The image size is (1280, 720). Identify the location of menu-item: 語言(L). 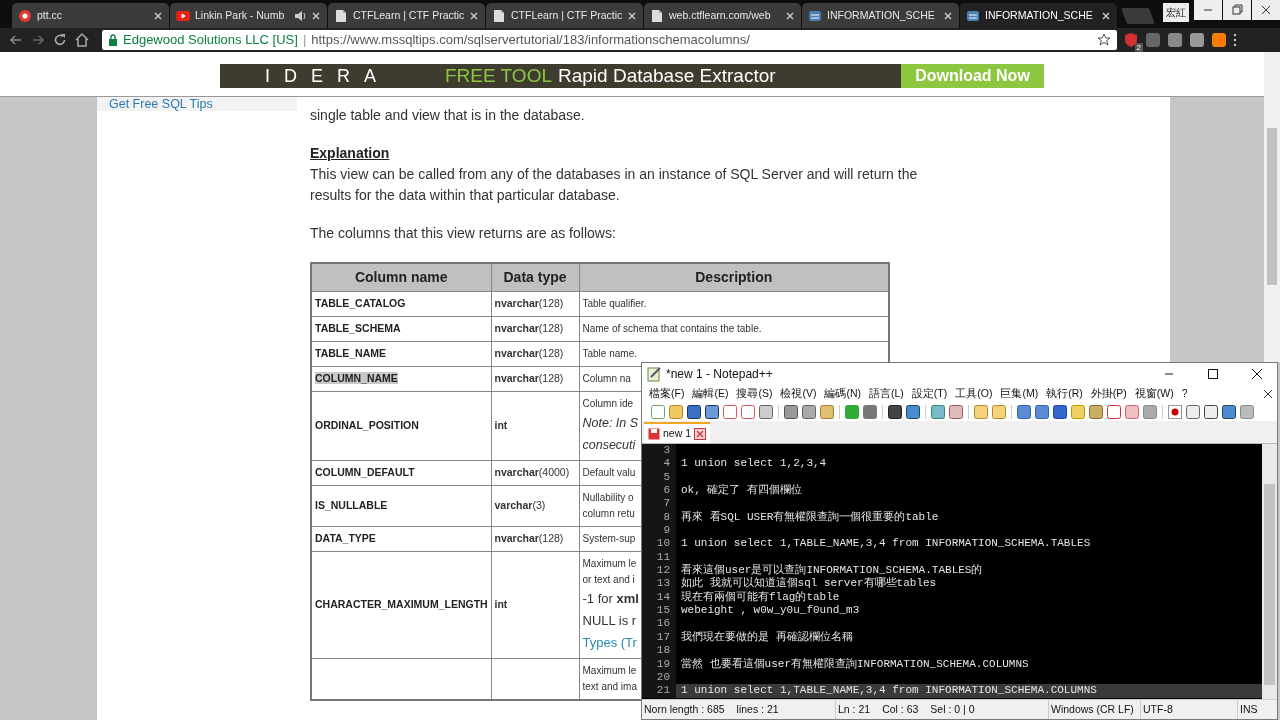
(886, 393).